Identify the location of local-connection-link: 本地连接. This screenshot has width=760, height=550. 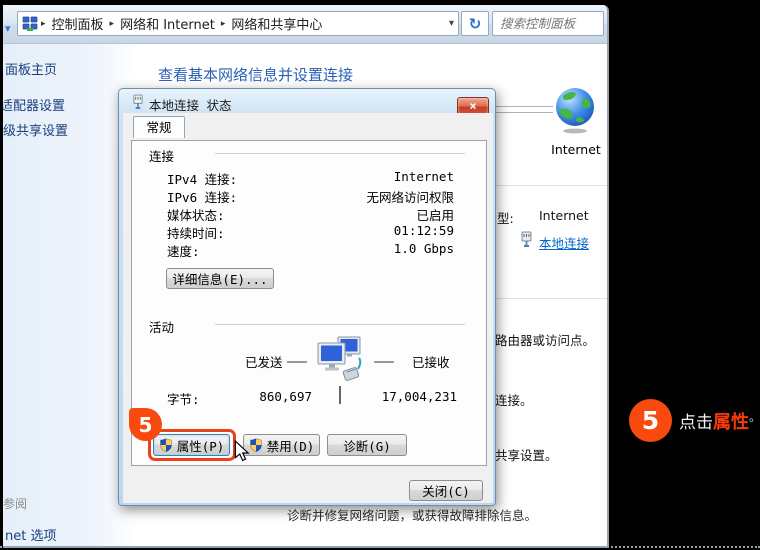
(564, 242).